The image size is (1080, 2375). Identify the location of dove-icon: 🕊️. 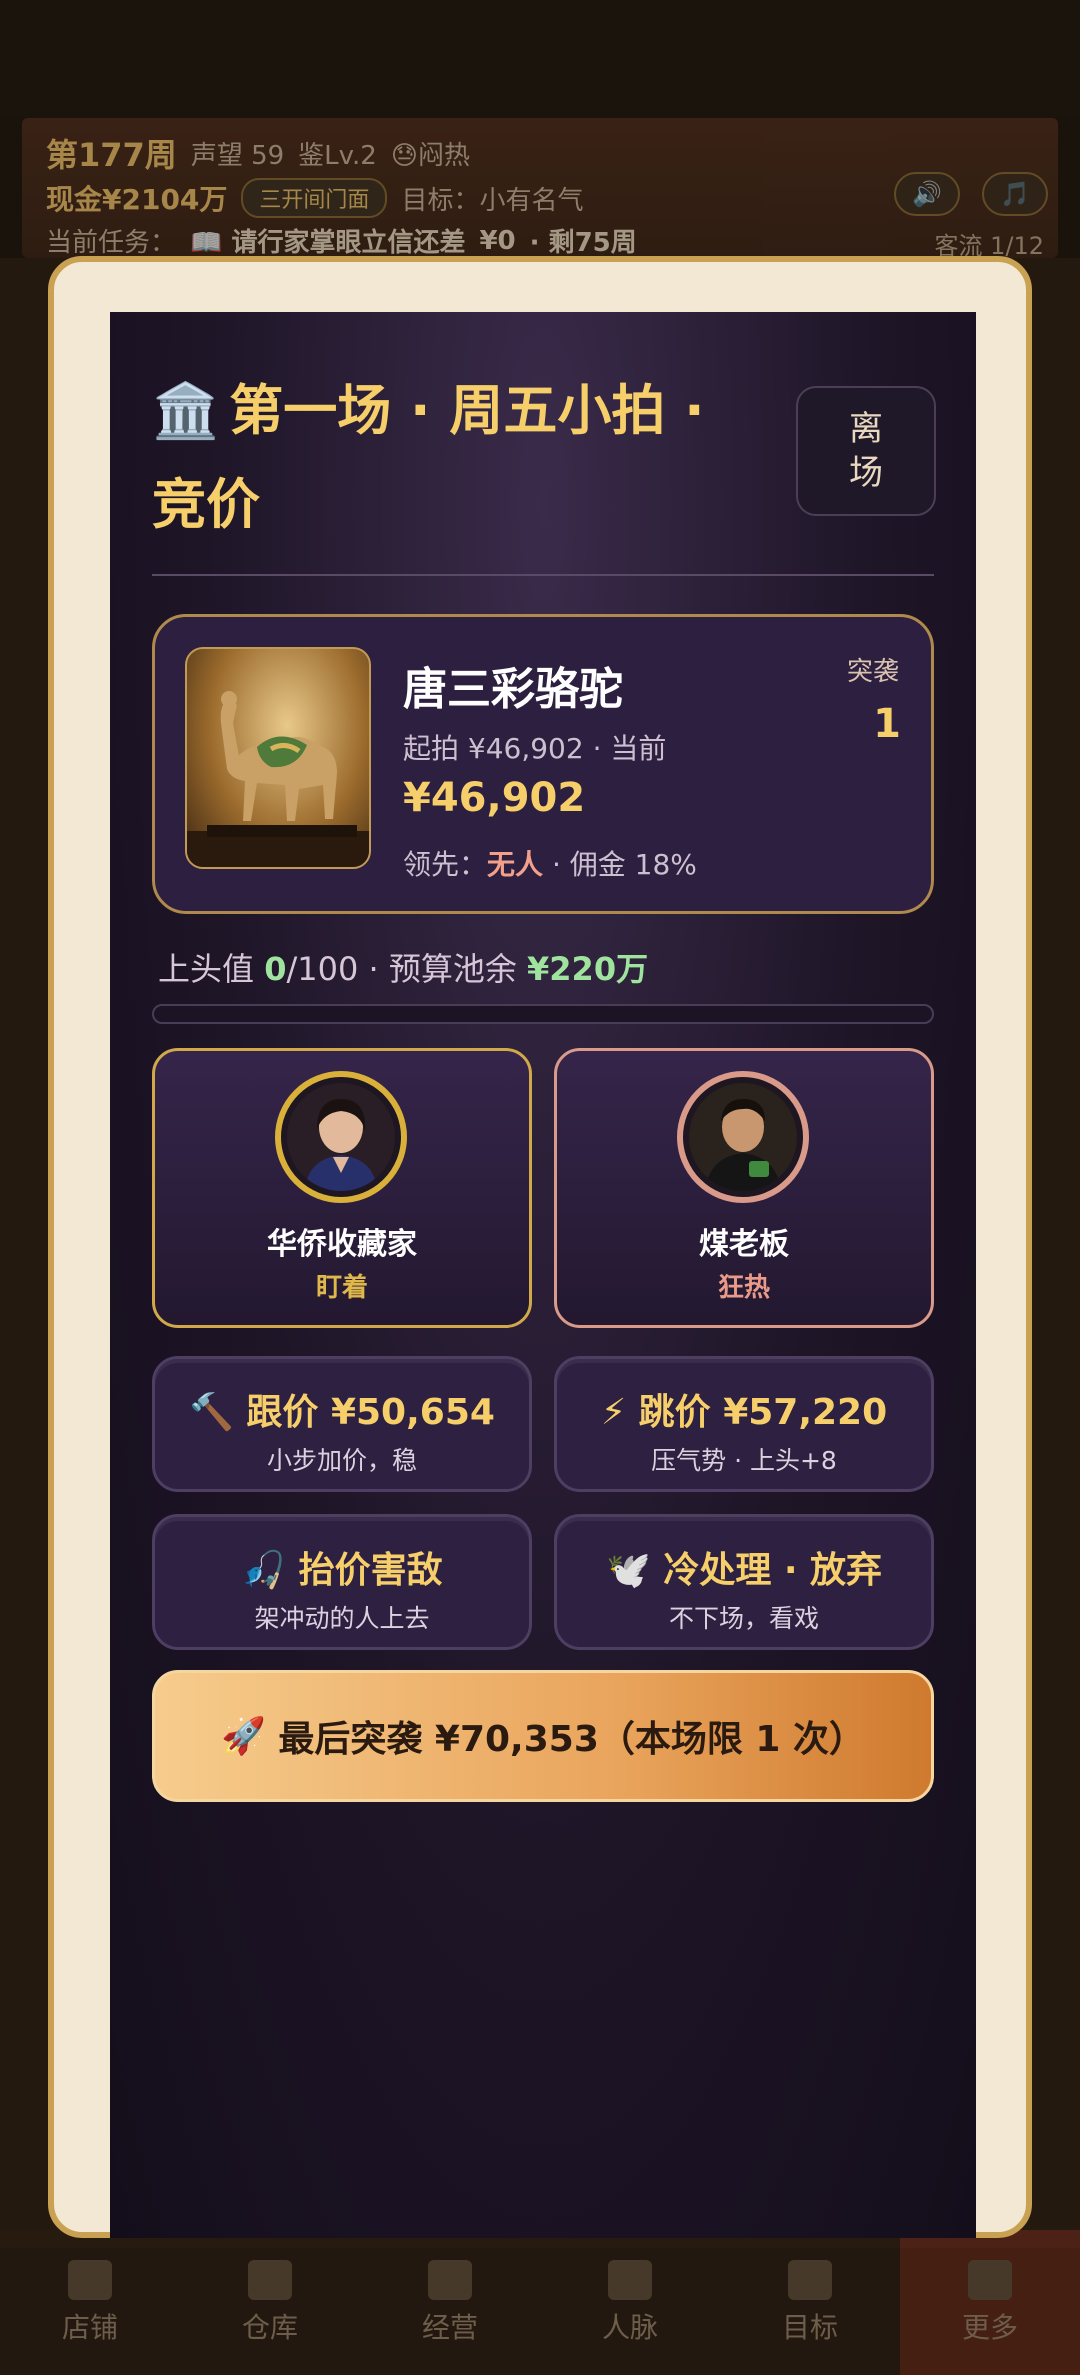
(628, 1570).